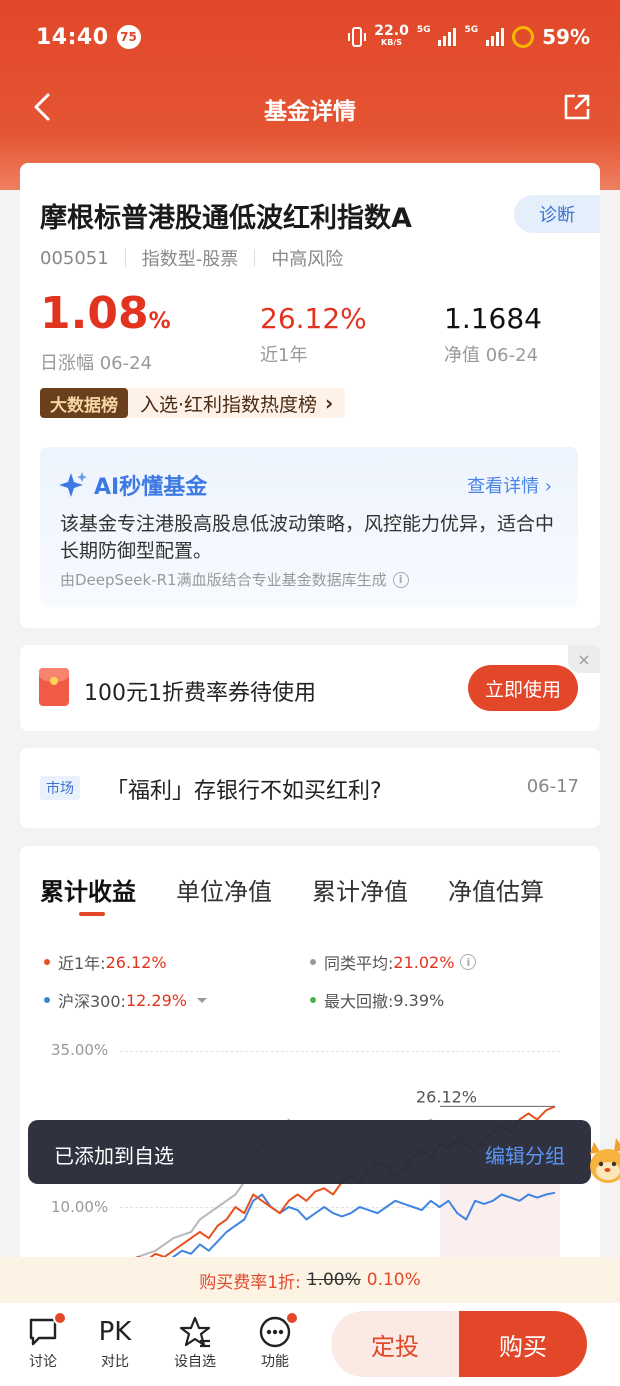  Describe the element at coordinates (94, 313) in the screenshot. I see `daily-change-number: 1.08` at that location.